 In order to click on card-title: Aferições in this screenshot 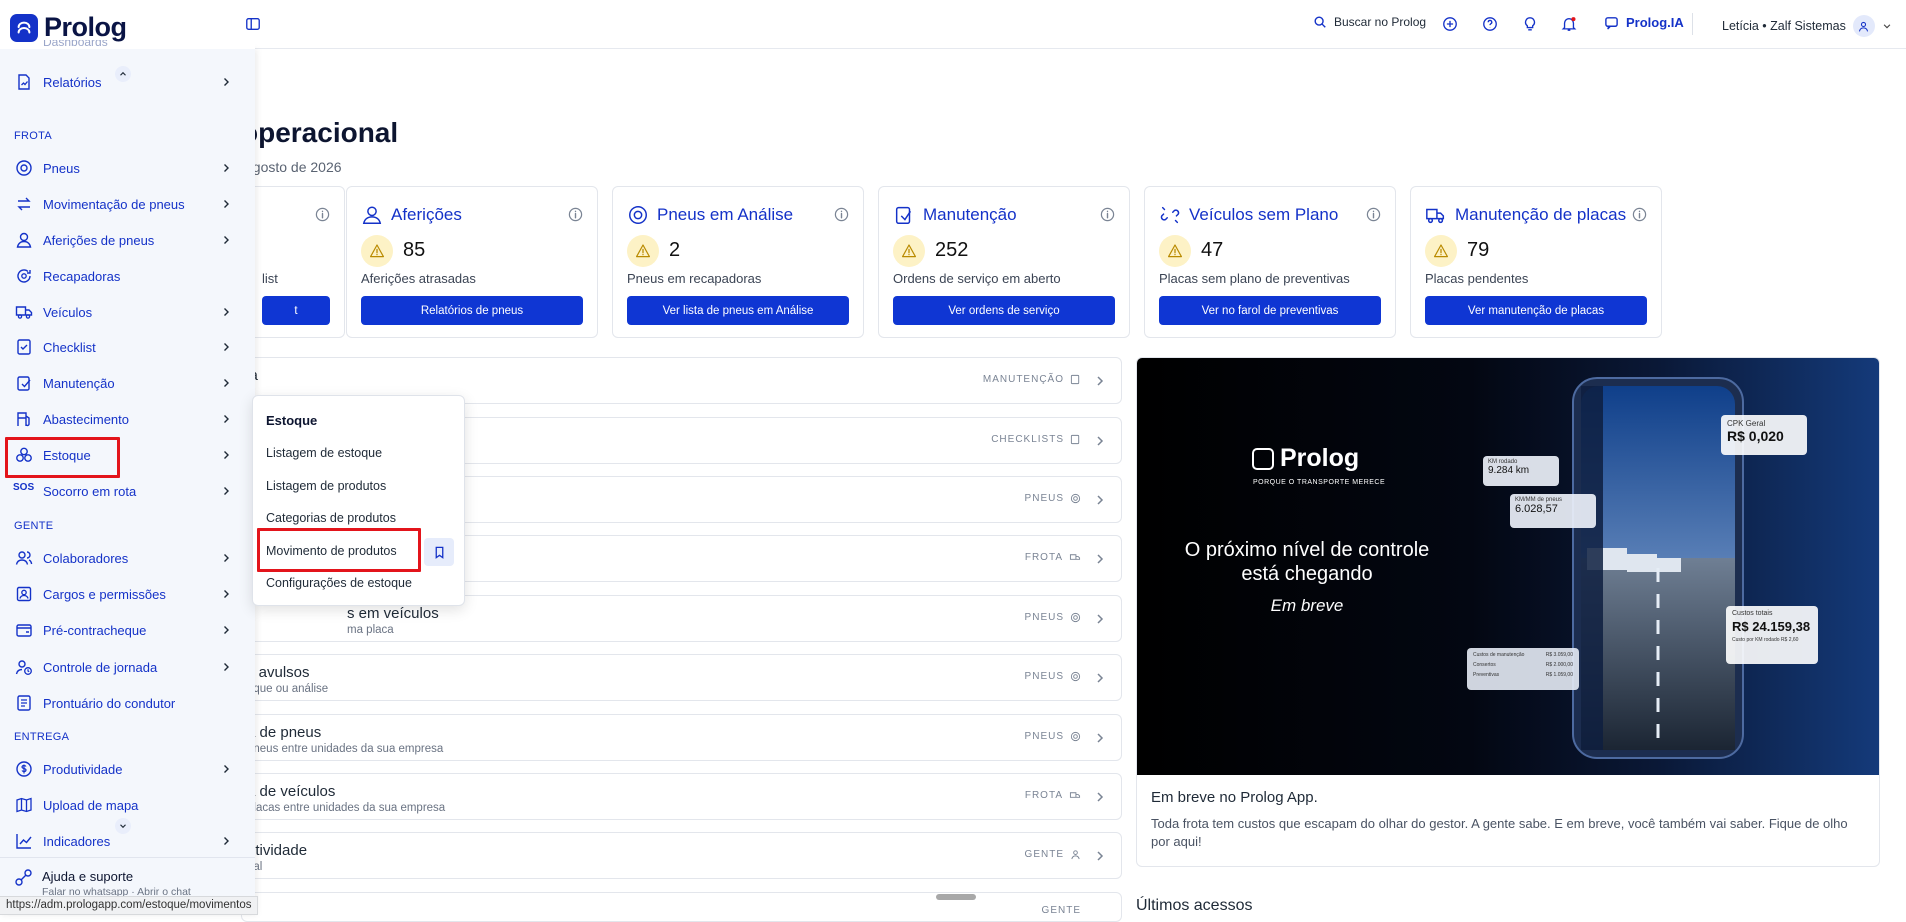, I will do `click(411, 215)`.